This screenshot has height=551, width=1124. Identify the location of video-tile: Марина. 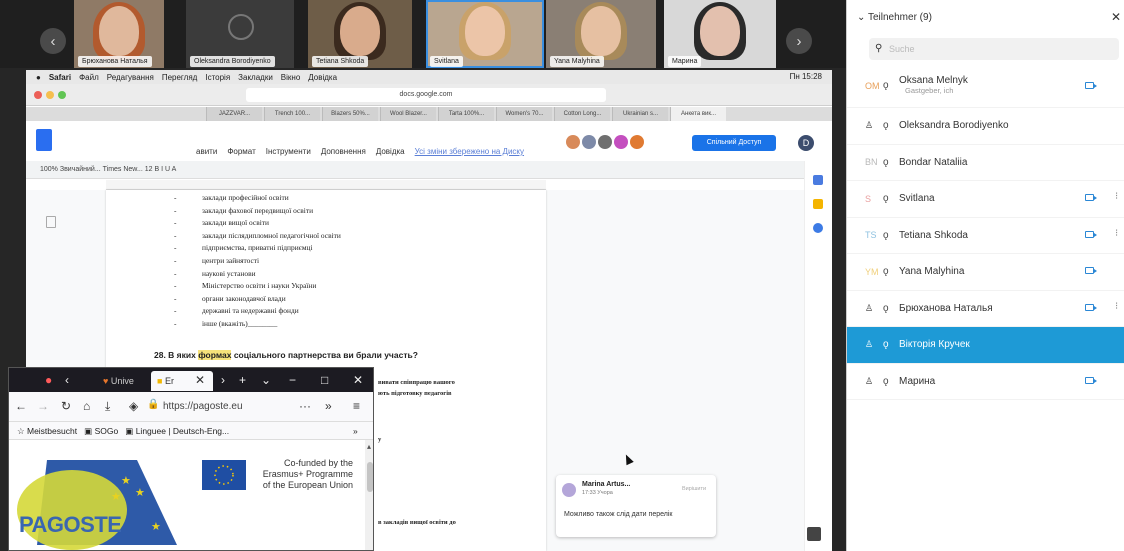
(720, 34).